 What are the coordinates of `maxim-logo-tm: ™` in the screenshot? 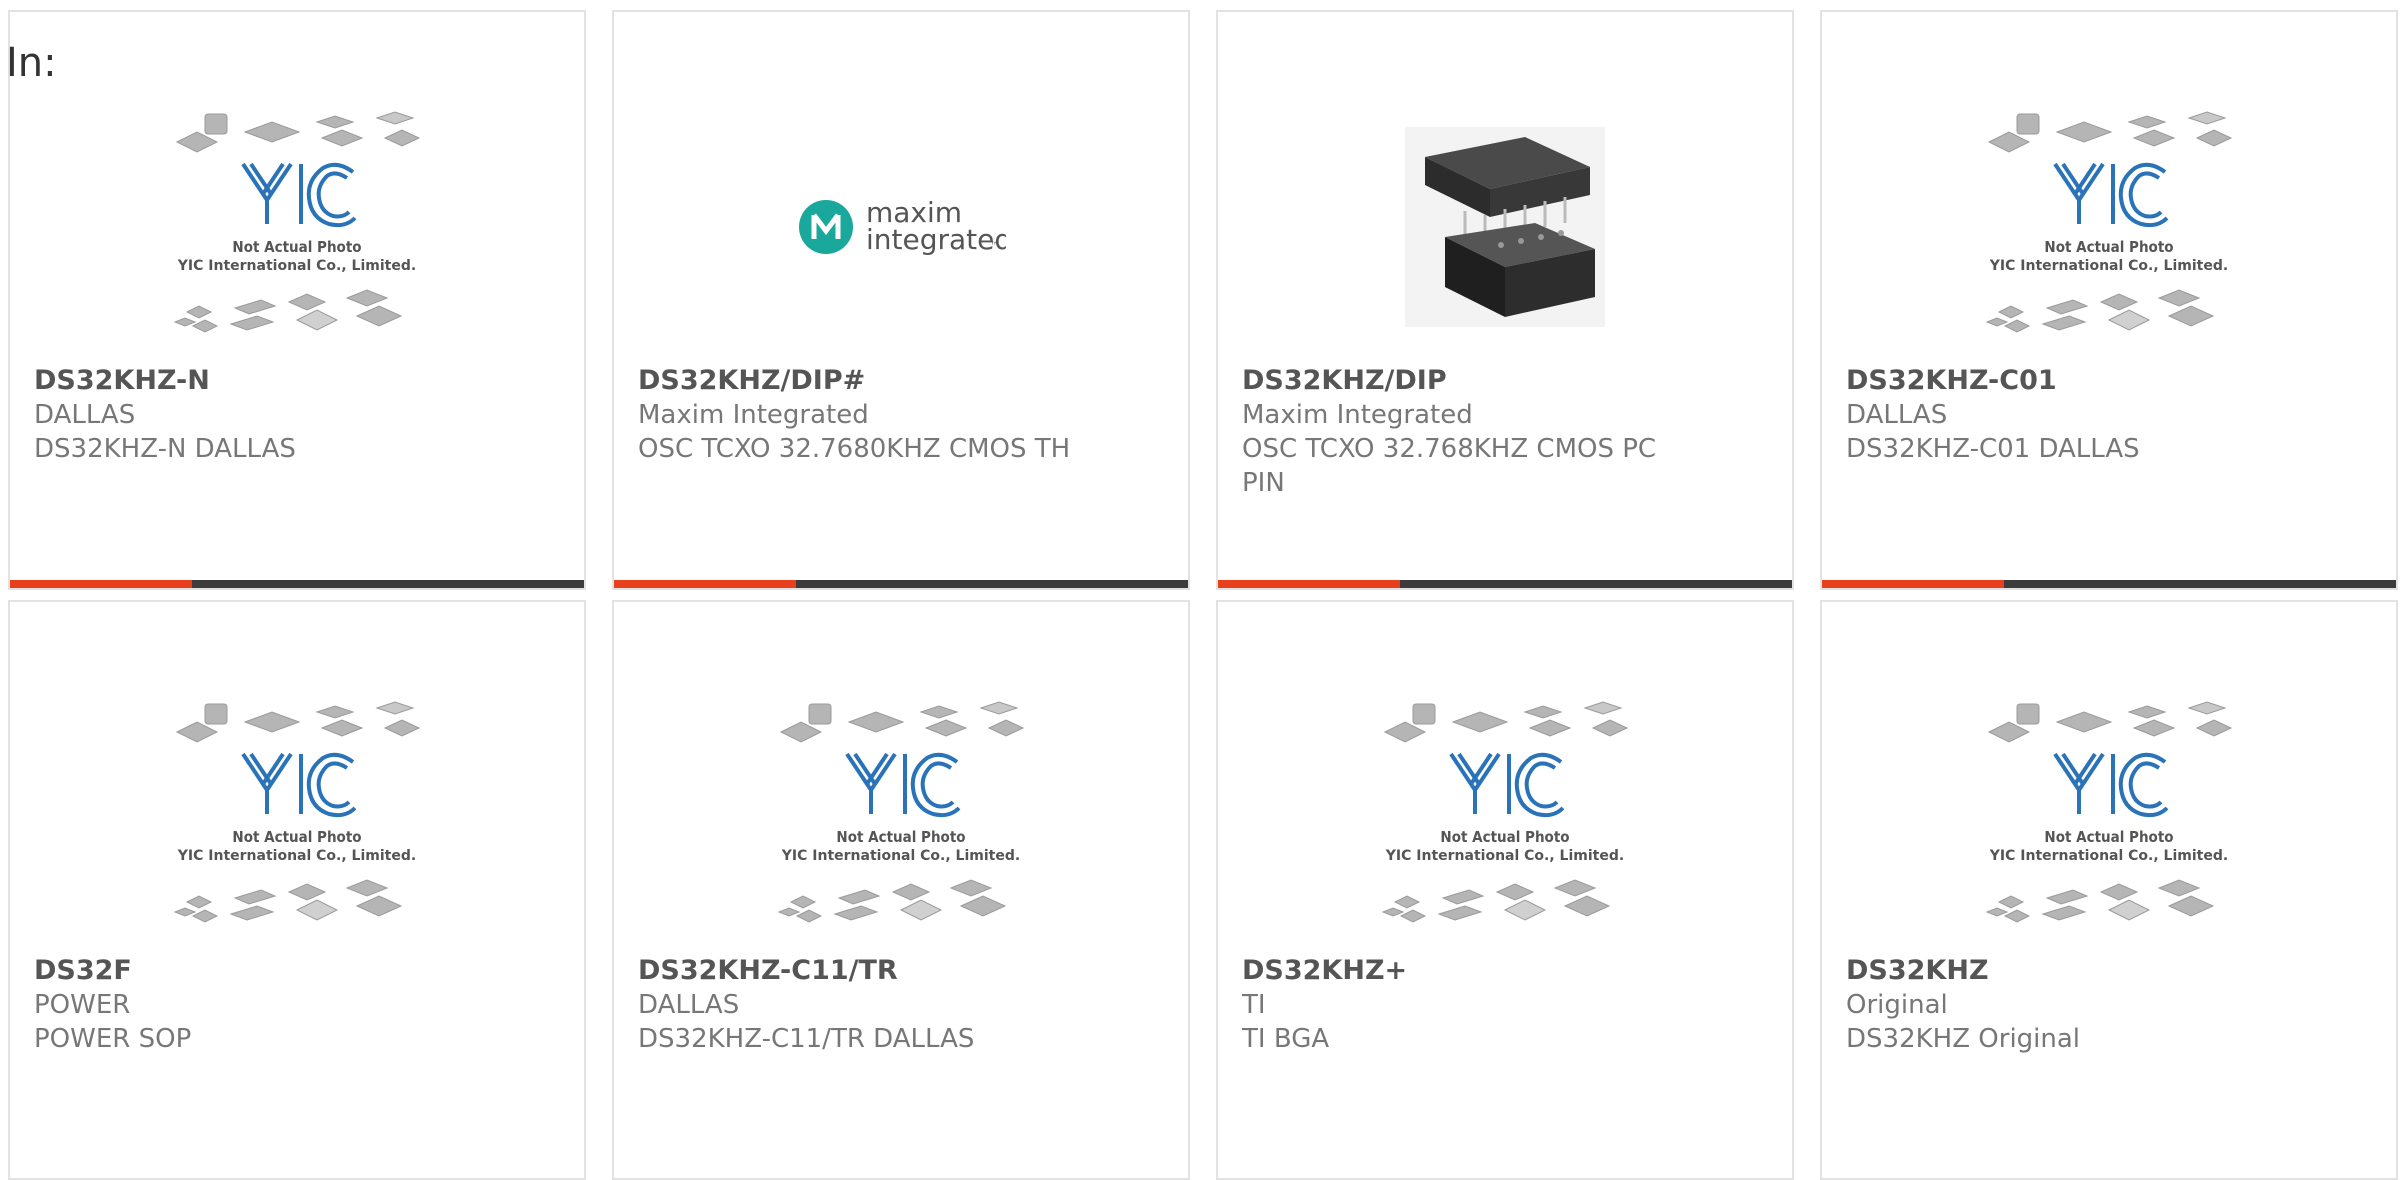 It's located at (995, 246).